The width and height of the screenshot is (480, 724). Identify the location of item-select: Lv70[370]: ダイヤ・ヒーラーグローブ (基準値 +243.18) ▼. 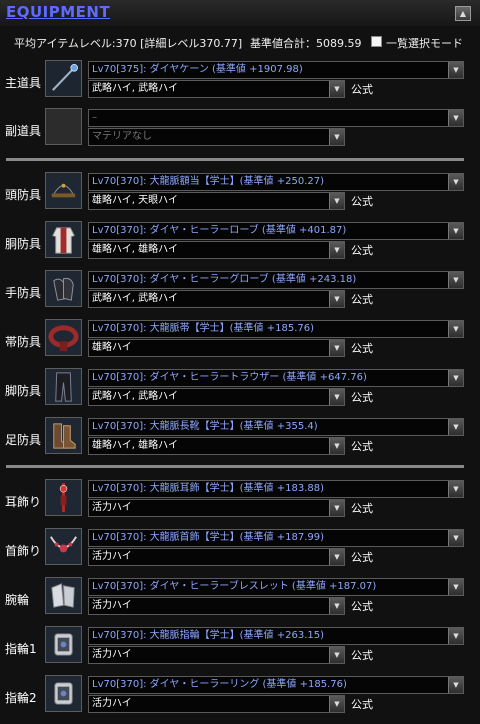
(276, 280).